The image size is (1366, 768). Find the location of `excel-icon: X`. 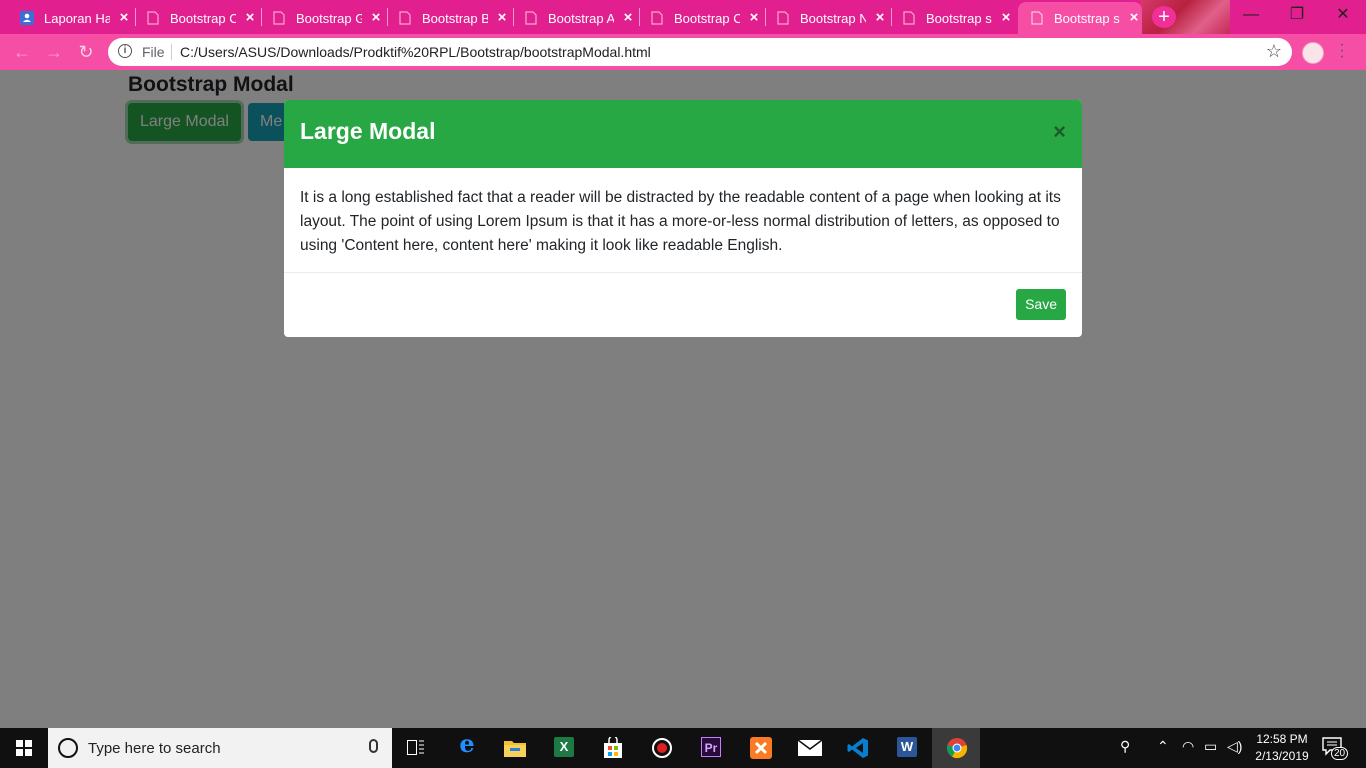

excel-icon: X is located at coordinates (564, 748).